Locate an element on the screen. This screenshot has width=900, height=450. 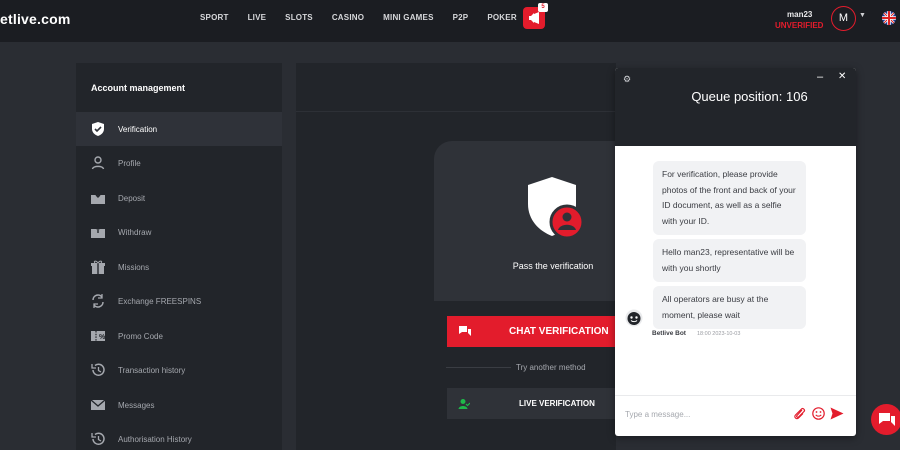
wallet-in-icon is located at coordinates (98, 197).